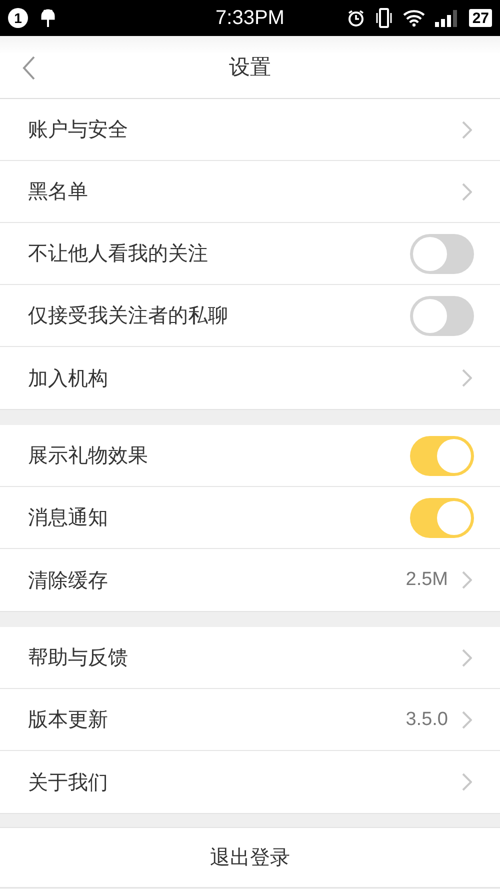 This screenshot has width=500, height=889. What do you see at coordinates (78, 129) in the screenshot?
I see `setting-label: 账户与安全` at bounding box center [78, 129].